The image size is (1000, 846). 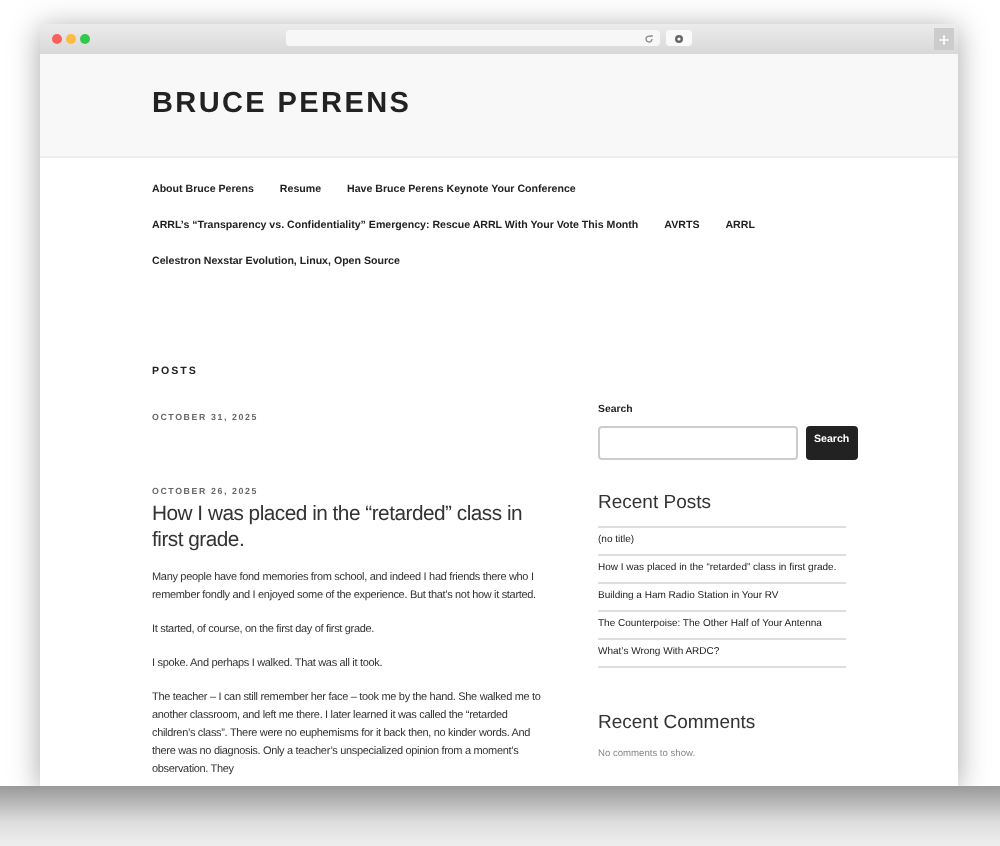 I want to click on maximize-icon, so click(x=85, y=39).